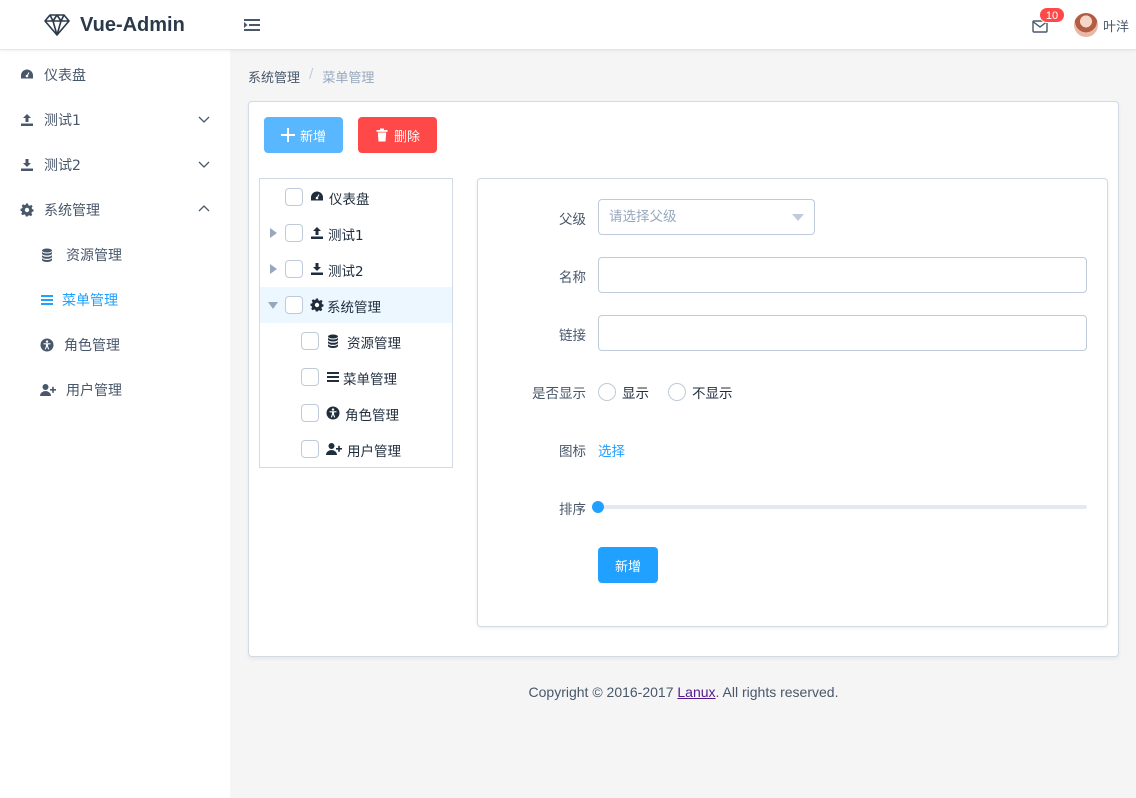 This screenshot has height=798, width=1136. Describe the element at coordinates (90, 300) in the screenshot. I see `sidebar-item-label: 菜单管理` at that location.